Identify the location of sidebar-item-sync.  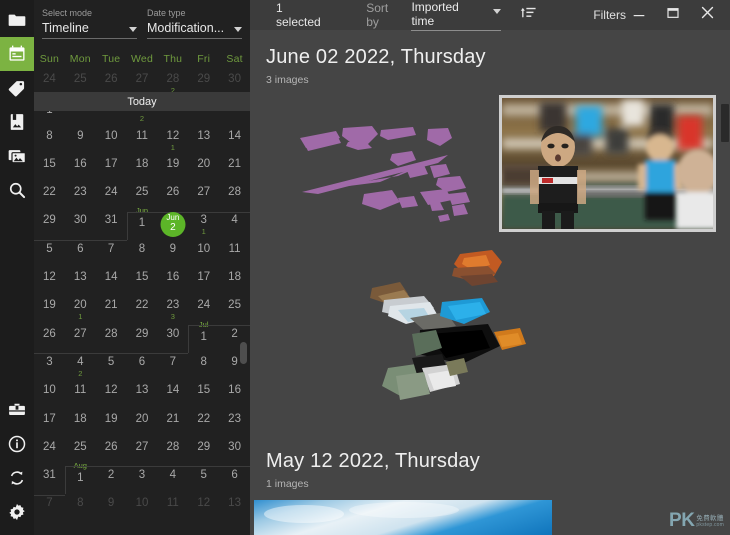
(17, 478).